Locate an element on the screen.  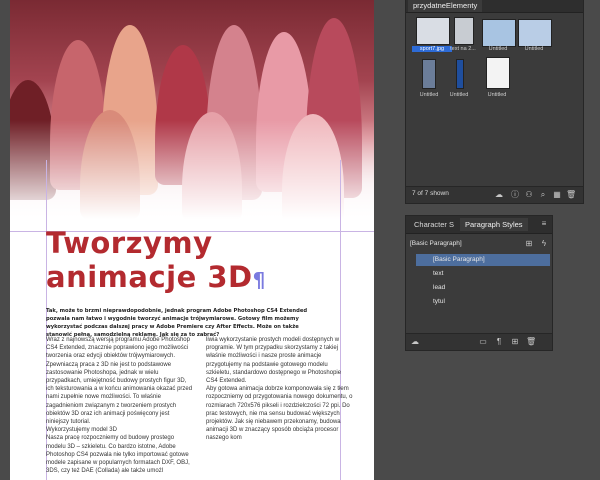
library-tab-label: przydatneElementy is located at coordinates (445, 5).